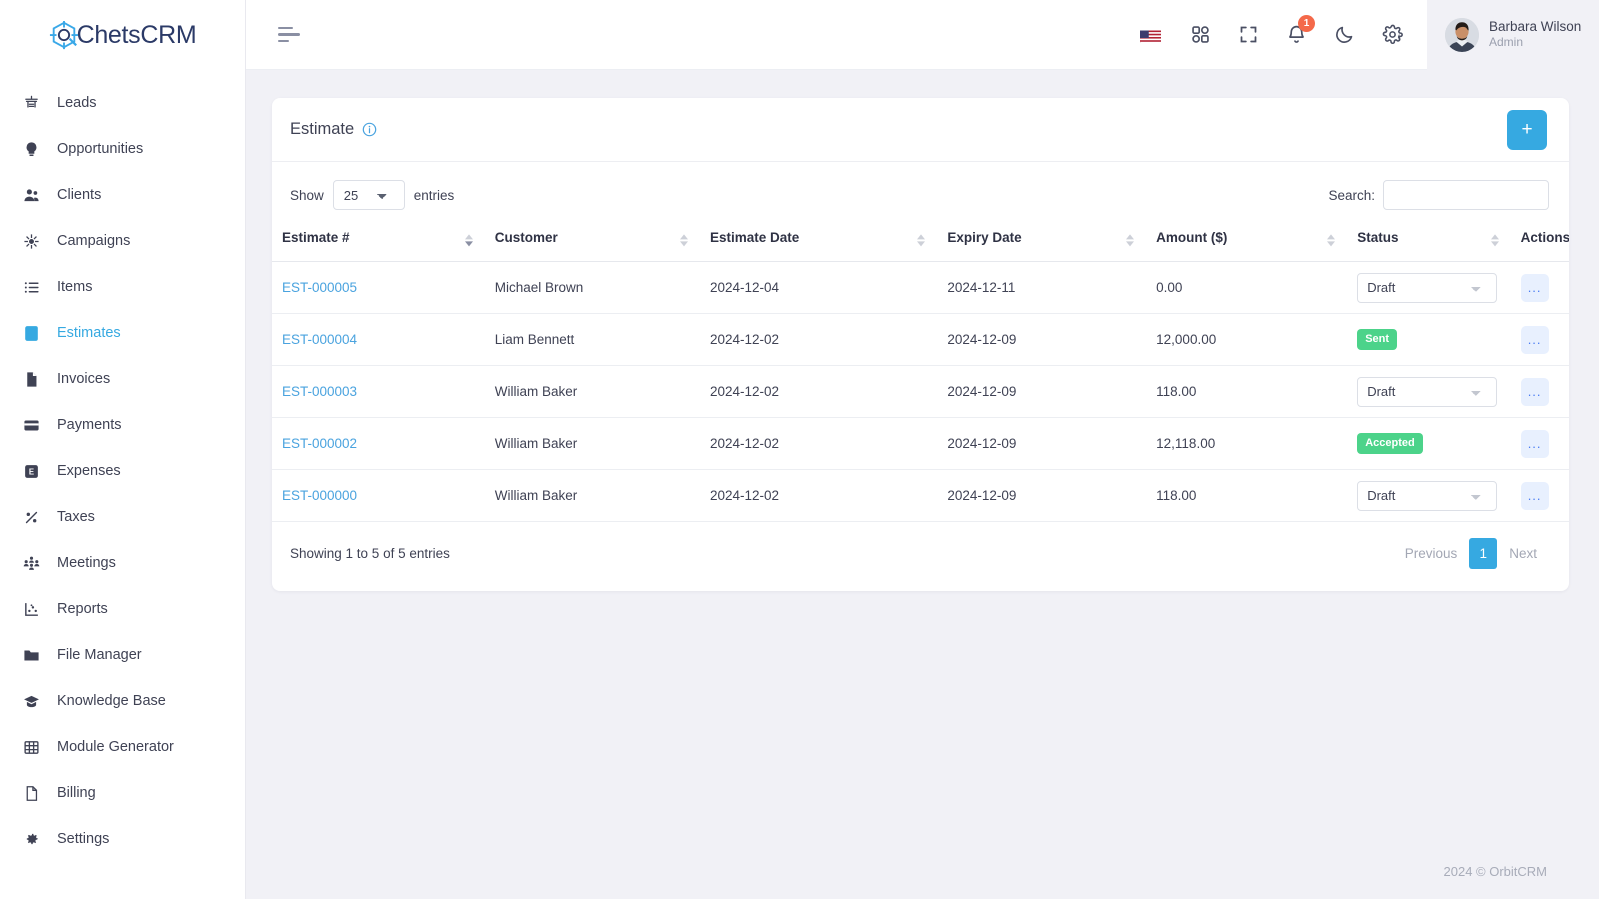  Describe the element at coordinates (122, 35) in the screenshot. I see `brand-logo: ChetsCRM` at that location.